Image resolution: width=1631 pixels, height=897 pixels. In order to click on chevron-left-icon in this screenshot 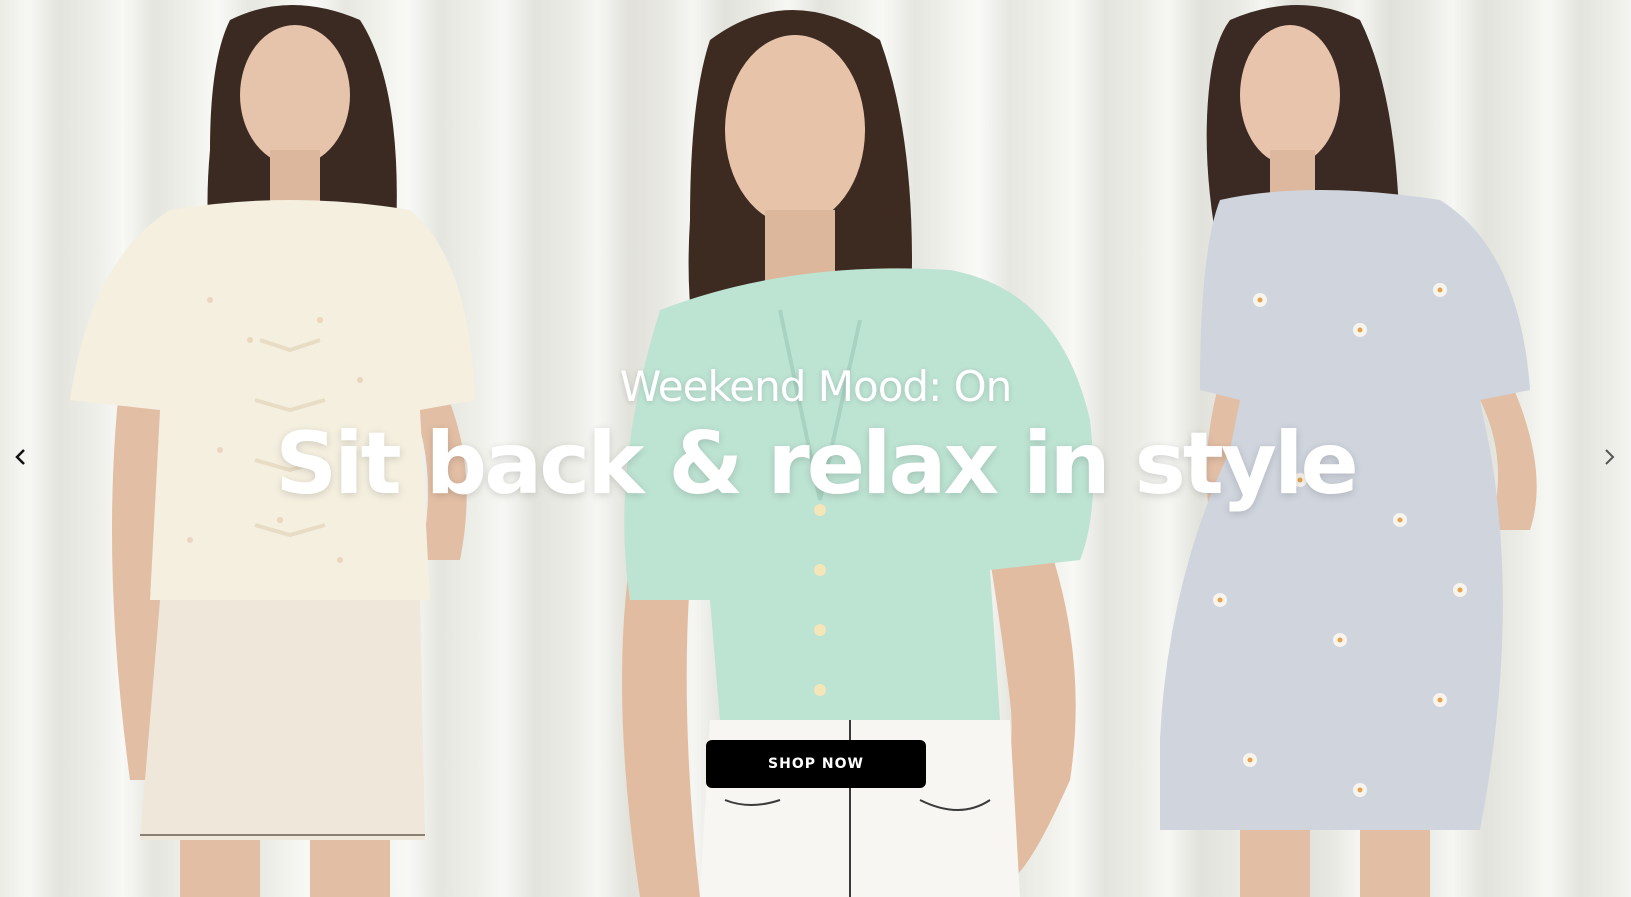, I will do `click(20, 457)`.